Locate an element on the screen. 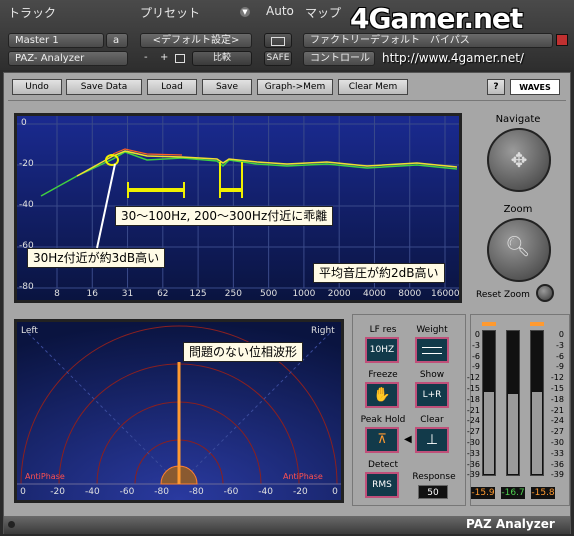 This screenshot has height=536, width=574. clear-label: Clear is located at coordinates (432, 420).